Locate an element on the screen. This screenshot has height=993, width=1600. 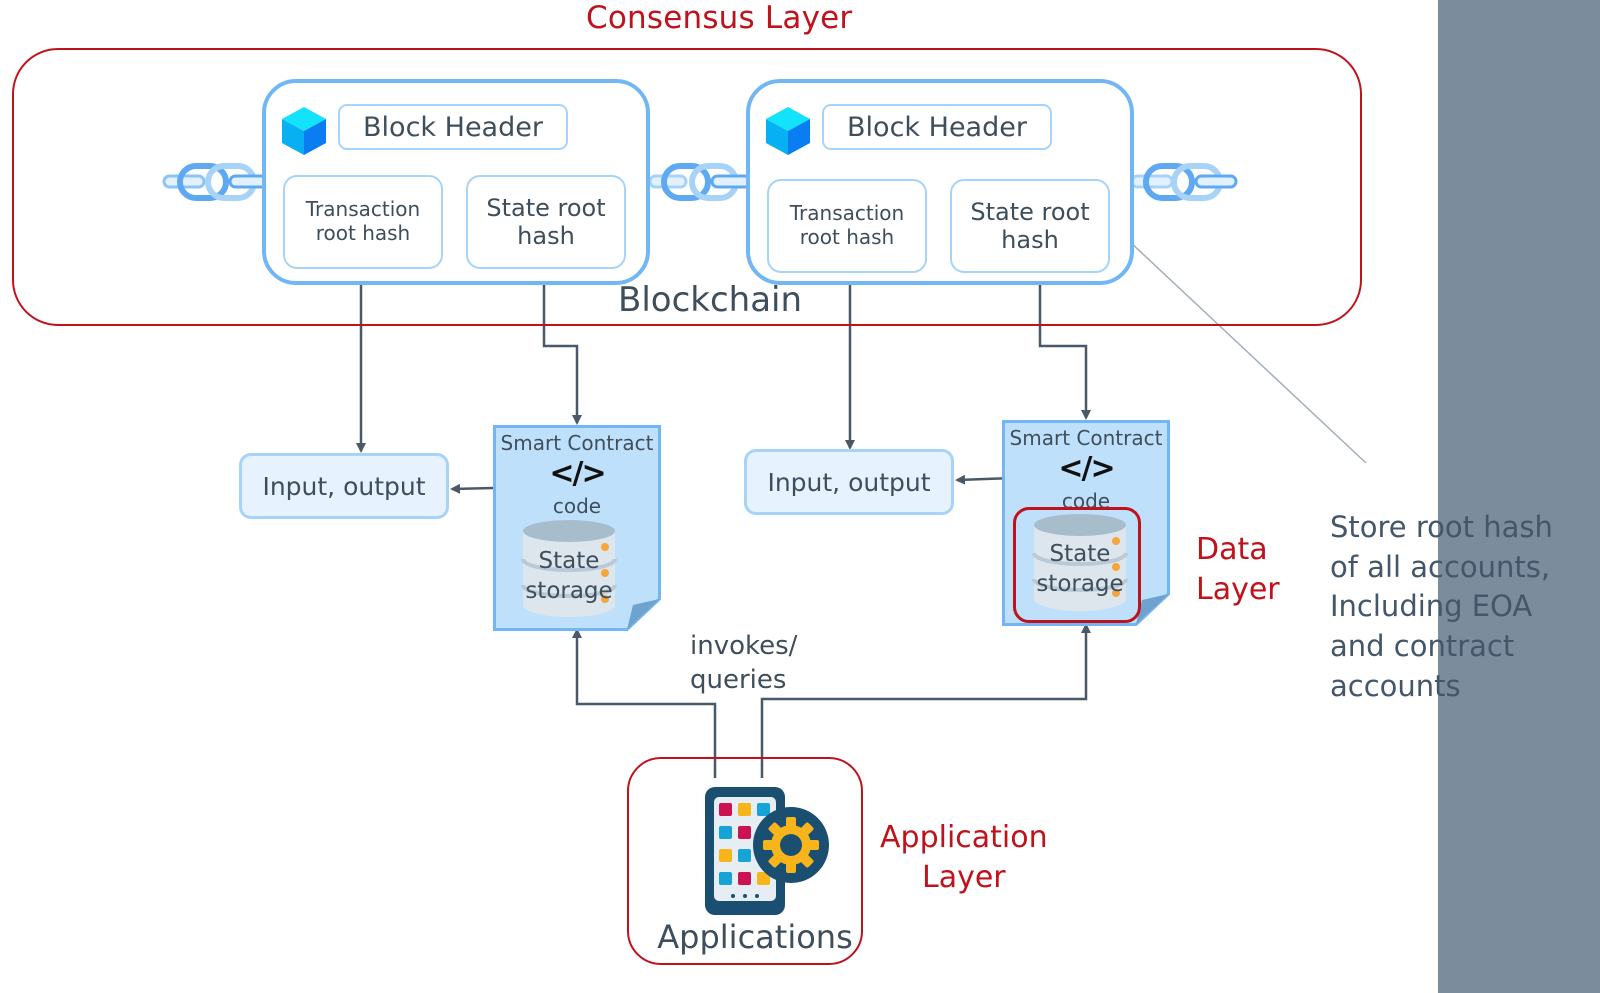
blockchain-label: Blockchain is located at coordinates (710, 300).